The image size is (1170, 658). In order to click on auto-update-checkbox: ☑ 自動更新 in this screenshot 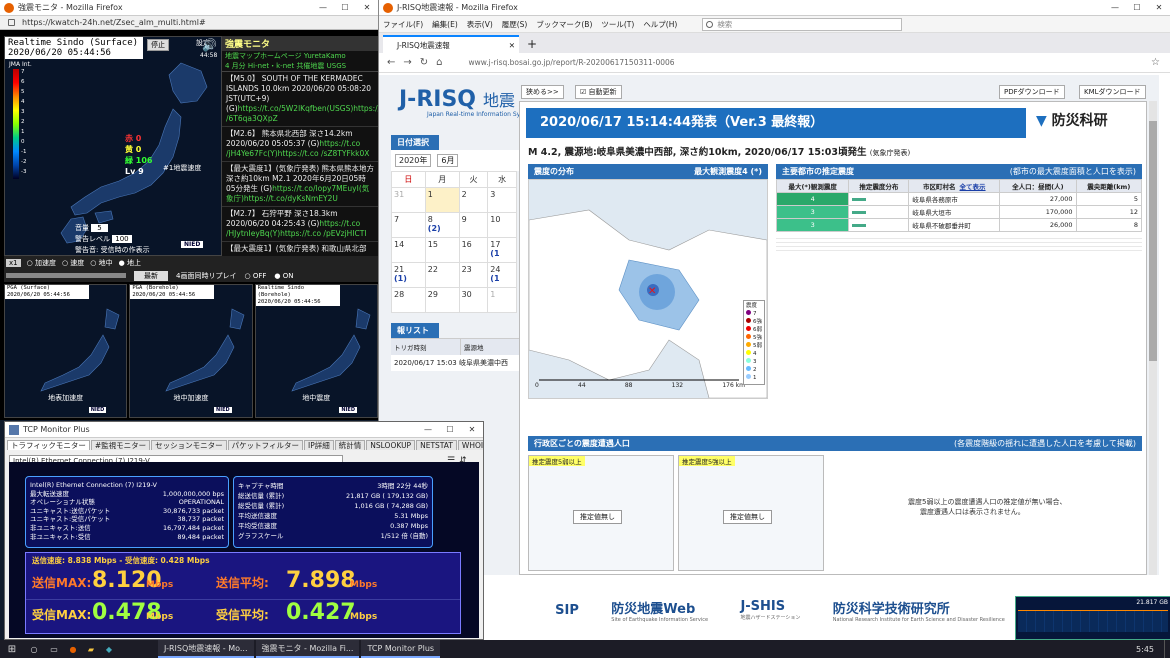, I will do `click(598, 92)`.